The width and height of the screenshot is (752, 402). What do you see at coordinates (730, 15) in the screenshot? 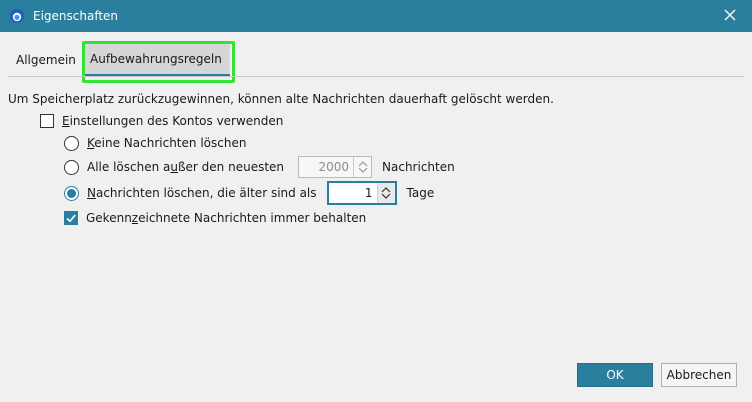
I see `close-icon` at bounding box center [730, 15].